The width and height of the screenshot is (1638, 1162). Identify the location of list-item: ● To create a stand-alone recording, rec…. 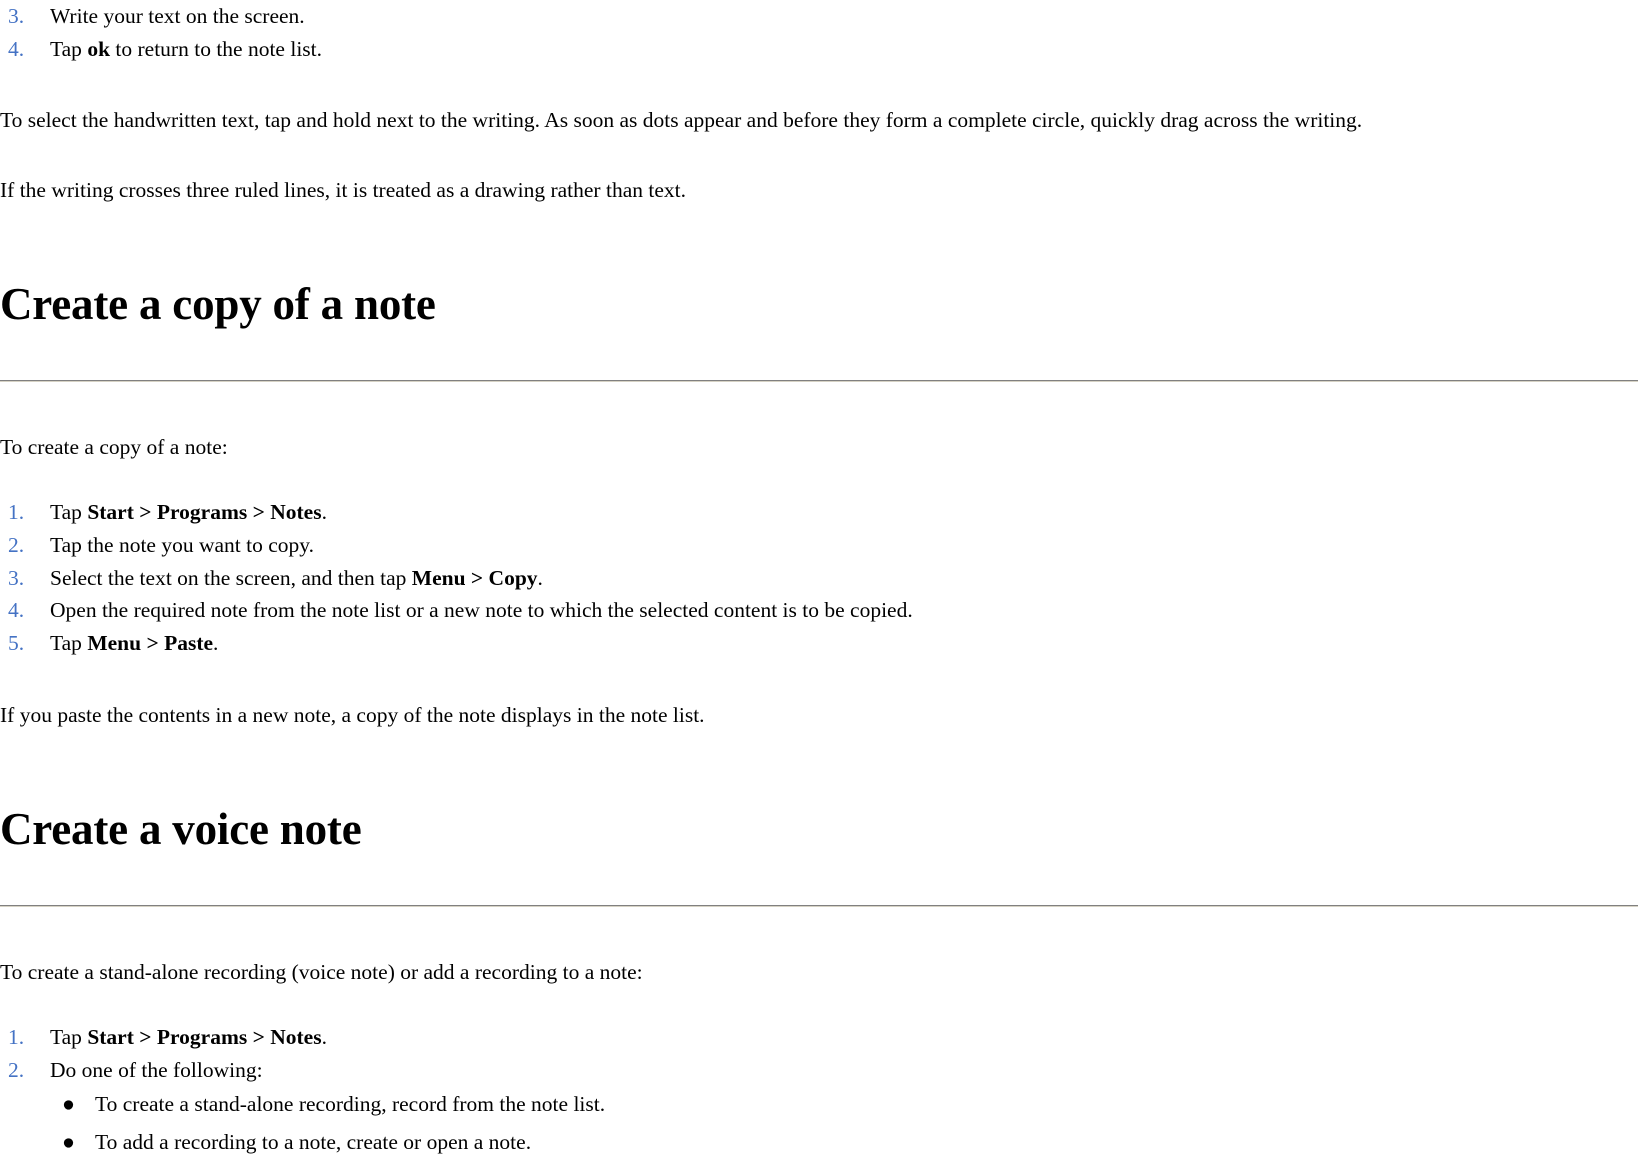
(819, 1105).